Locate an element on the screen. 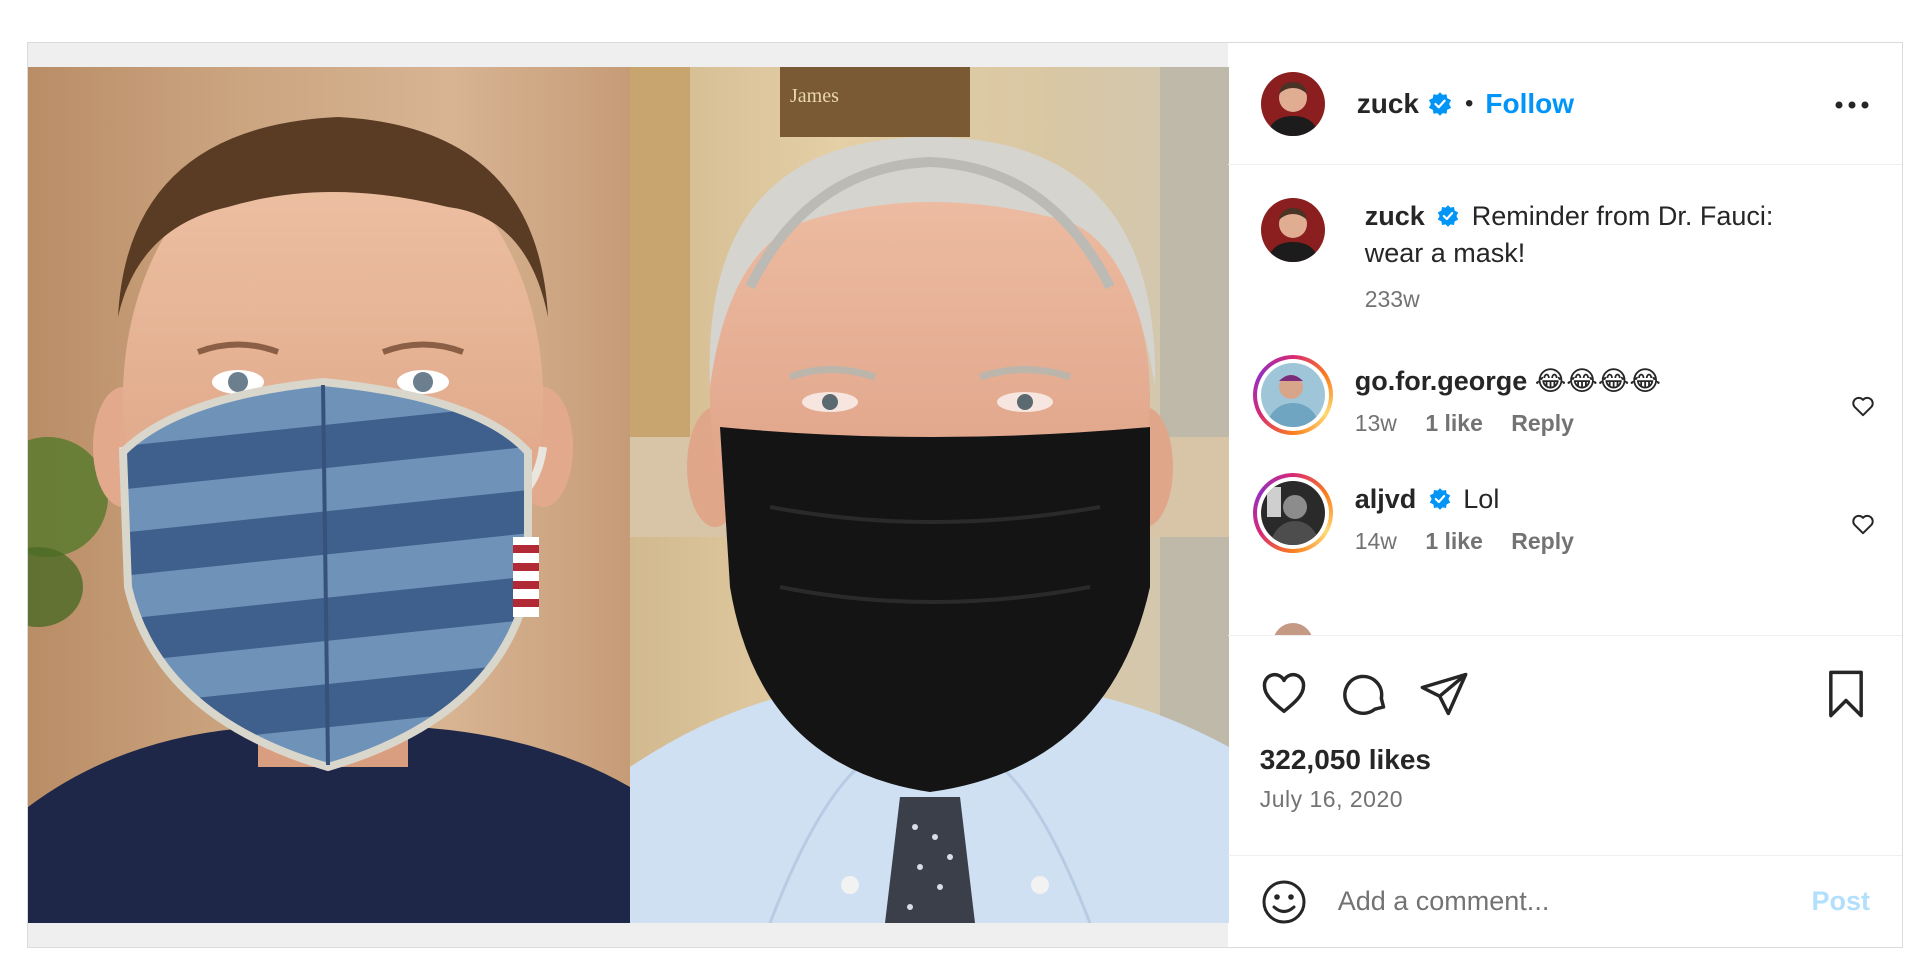  author-avatar is located at coordinates (1292, 103).